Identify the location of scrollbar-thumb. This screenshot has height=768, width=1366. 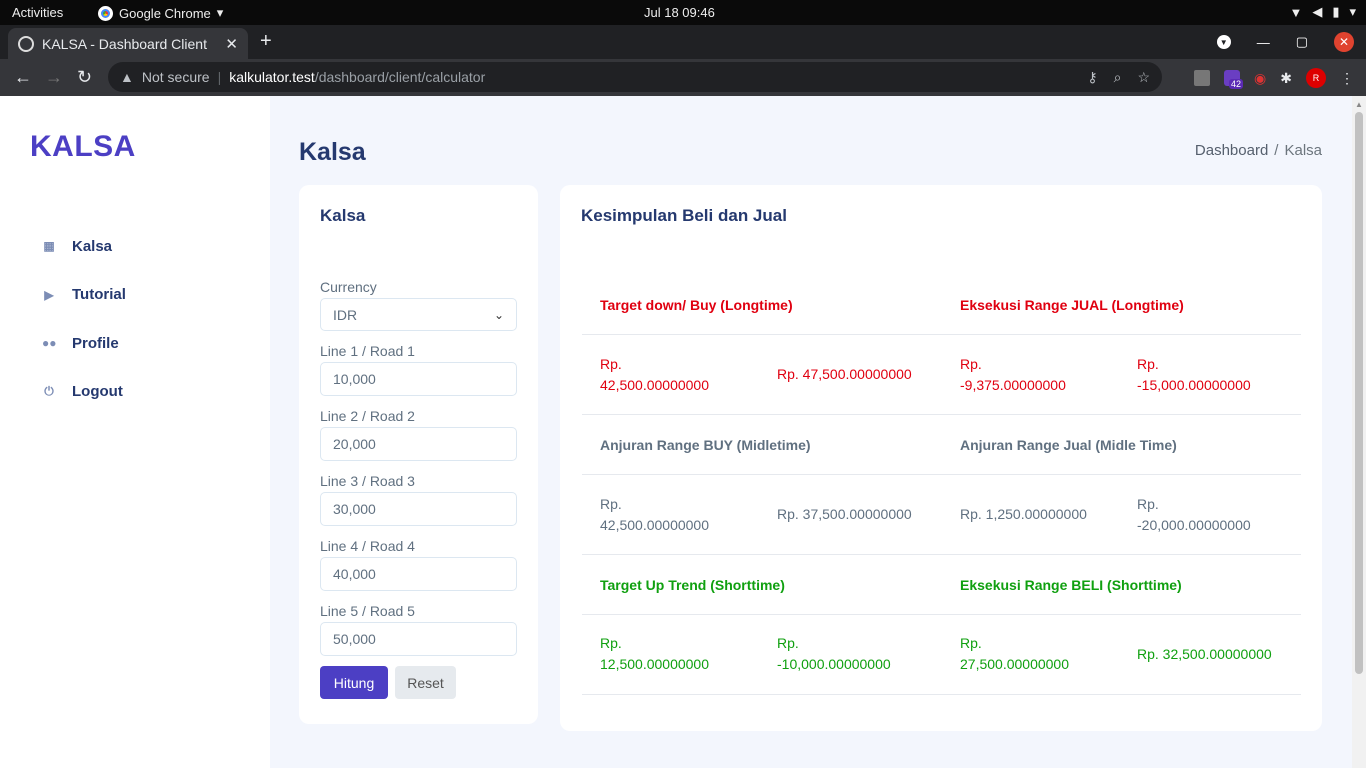
(1359, 393).